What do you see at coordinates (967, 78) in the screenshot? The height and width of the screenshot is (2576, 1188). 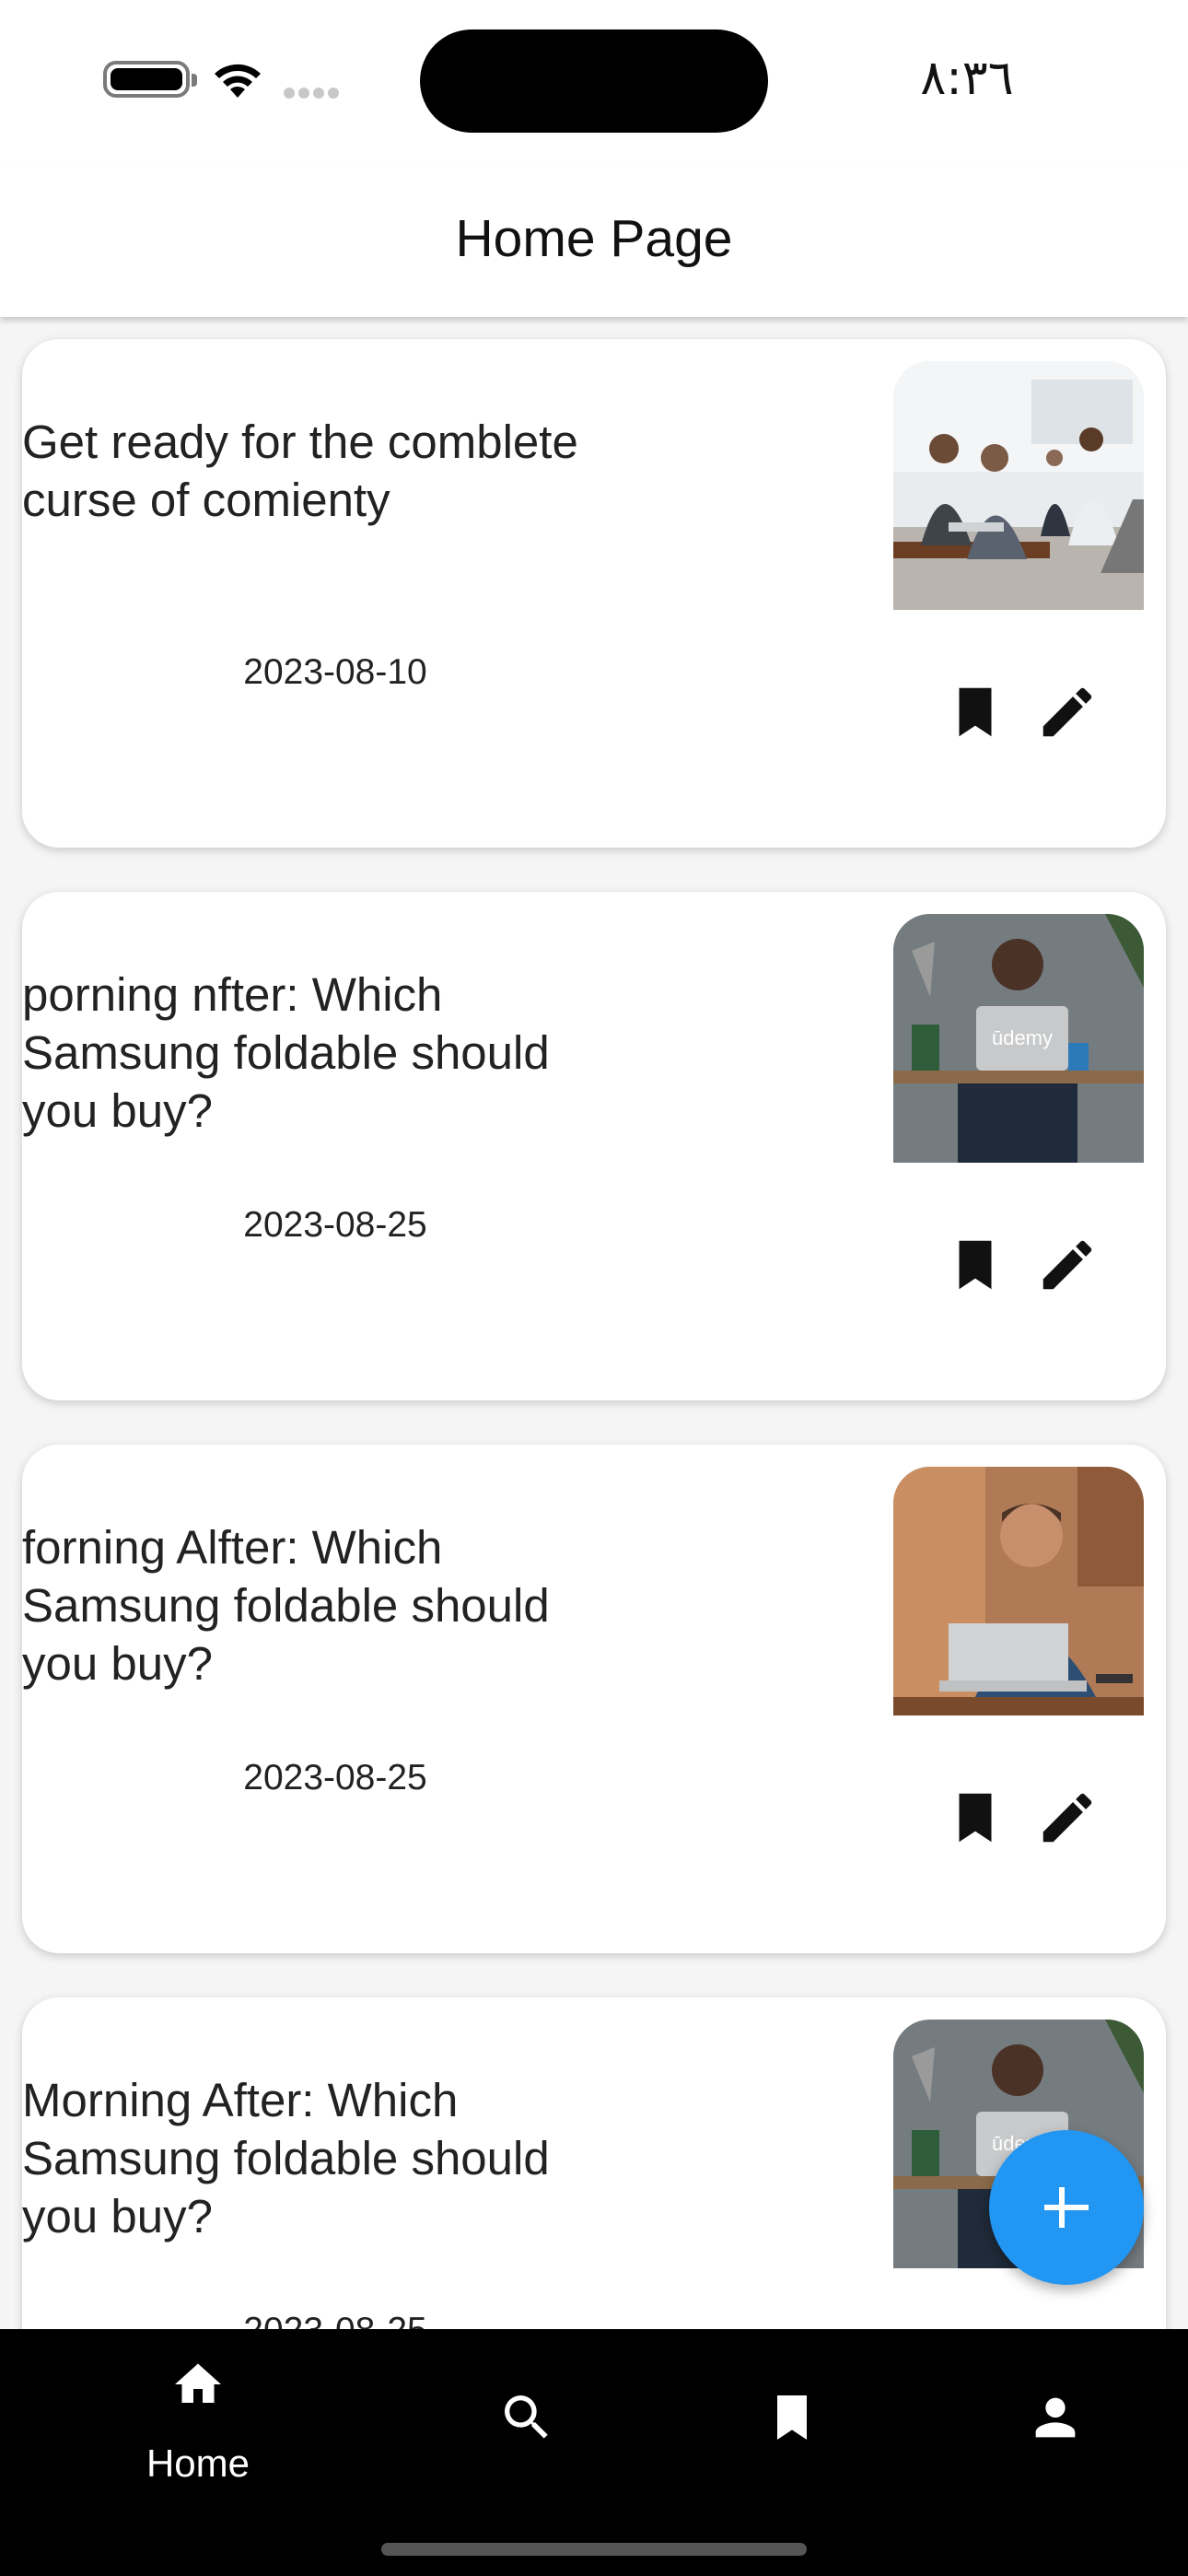 I see `status-time: ٨:٣٦` at bounding box center [967, 78].